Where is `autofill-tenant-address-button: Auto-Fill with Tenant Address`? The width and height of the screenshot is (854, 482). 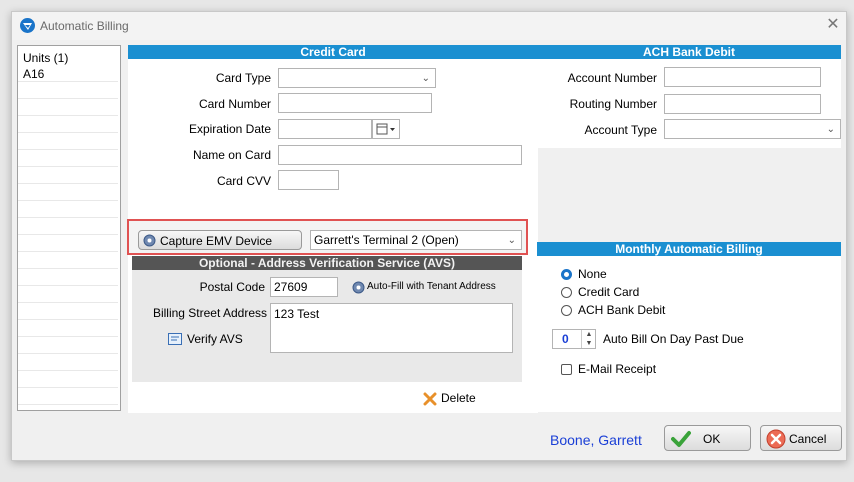
autofill-tenant-address-button: Auto-Fill with Tenant Address is located at coordinates (432, 287).